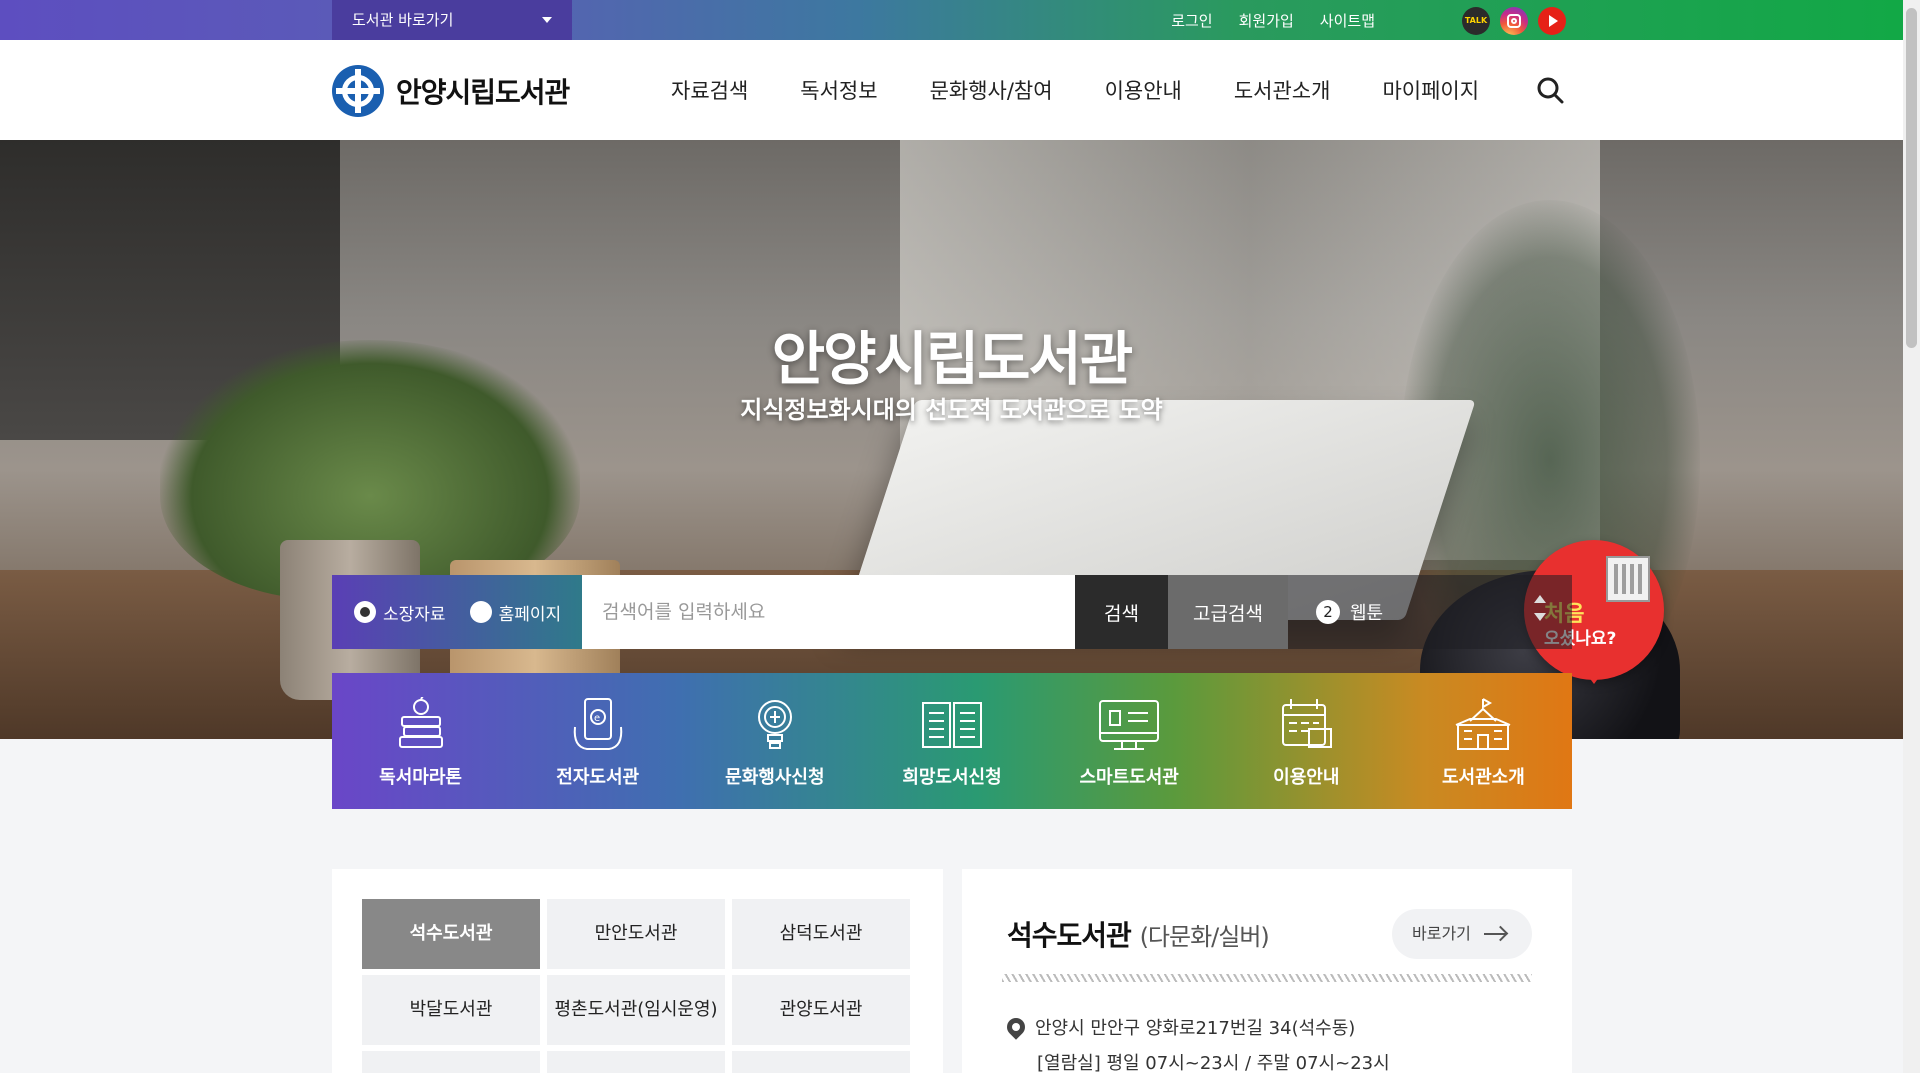 This screenshot has height=1073, width=1920. Describe the element at coordinates (1540, 599) in the screenshot. I see `arrow-up-icon` at that location.